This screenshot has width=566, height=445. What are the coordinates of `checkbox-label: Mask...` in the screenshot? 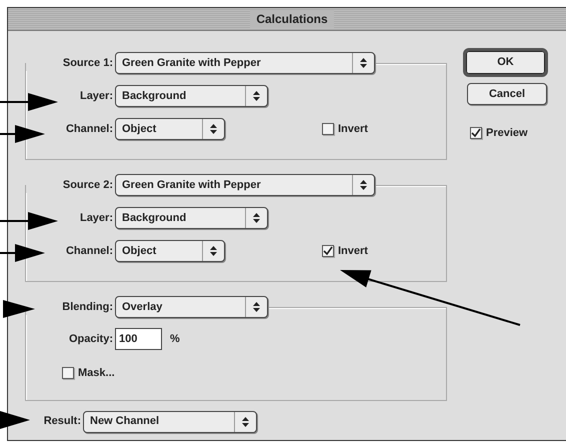 It's located at (96, 373).